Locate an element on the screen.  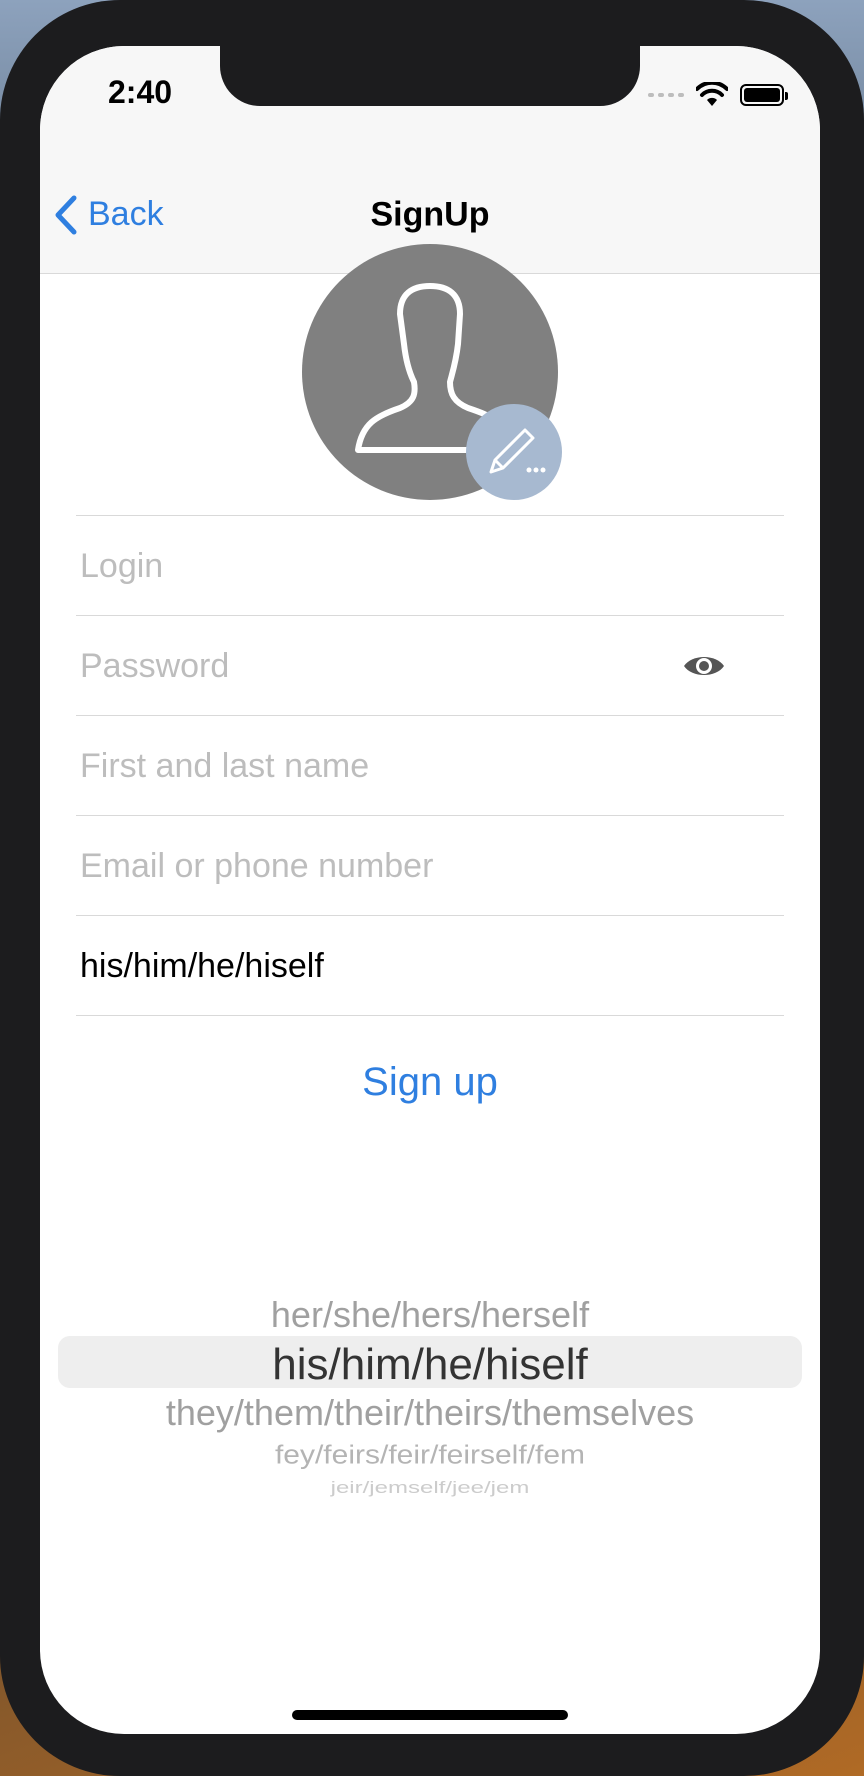
wifi-icon is located at coordinates (712, 94).